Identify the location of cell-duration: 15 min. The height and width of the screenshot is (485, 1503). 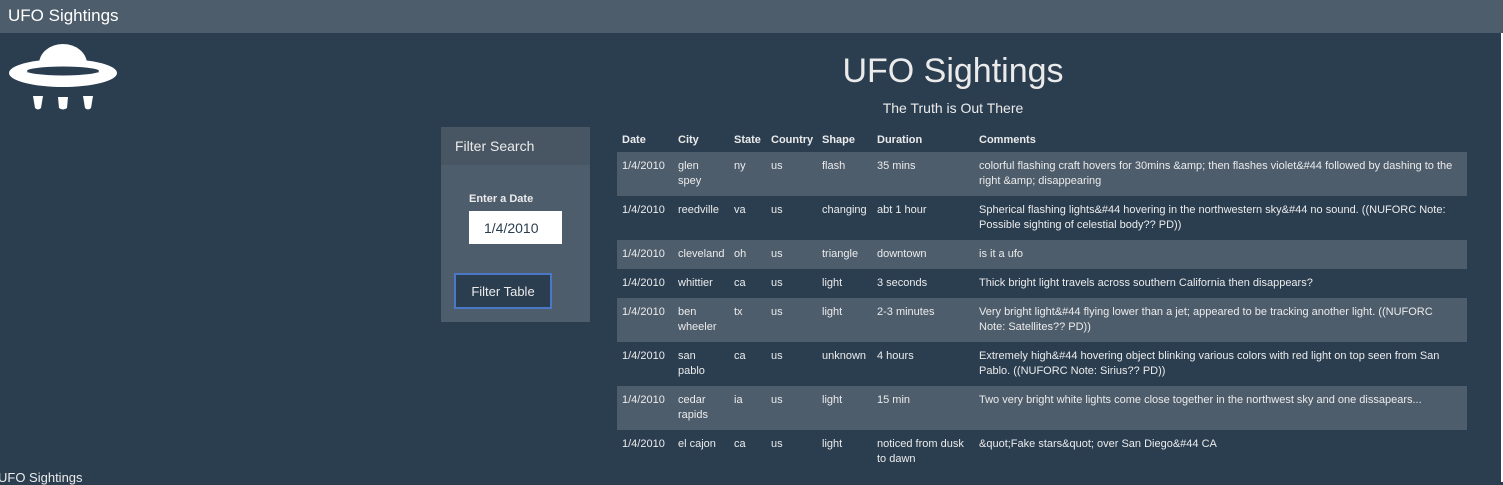
(894, 400).